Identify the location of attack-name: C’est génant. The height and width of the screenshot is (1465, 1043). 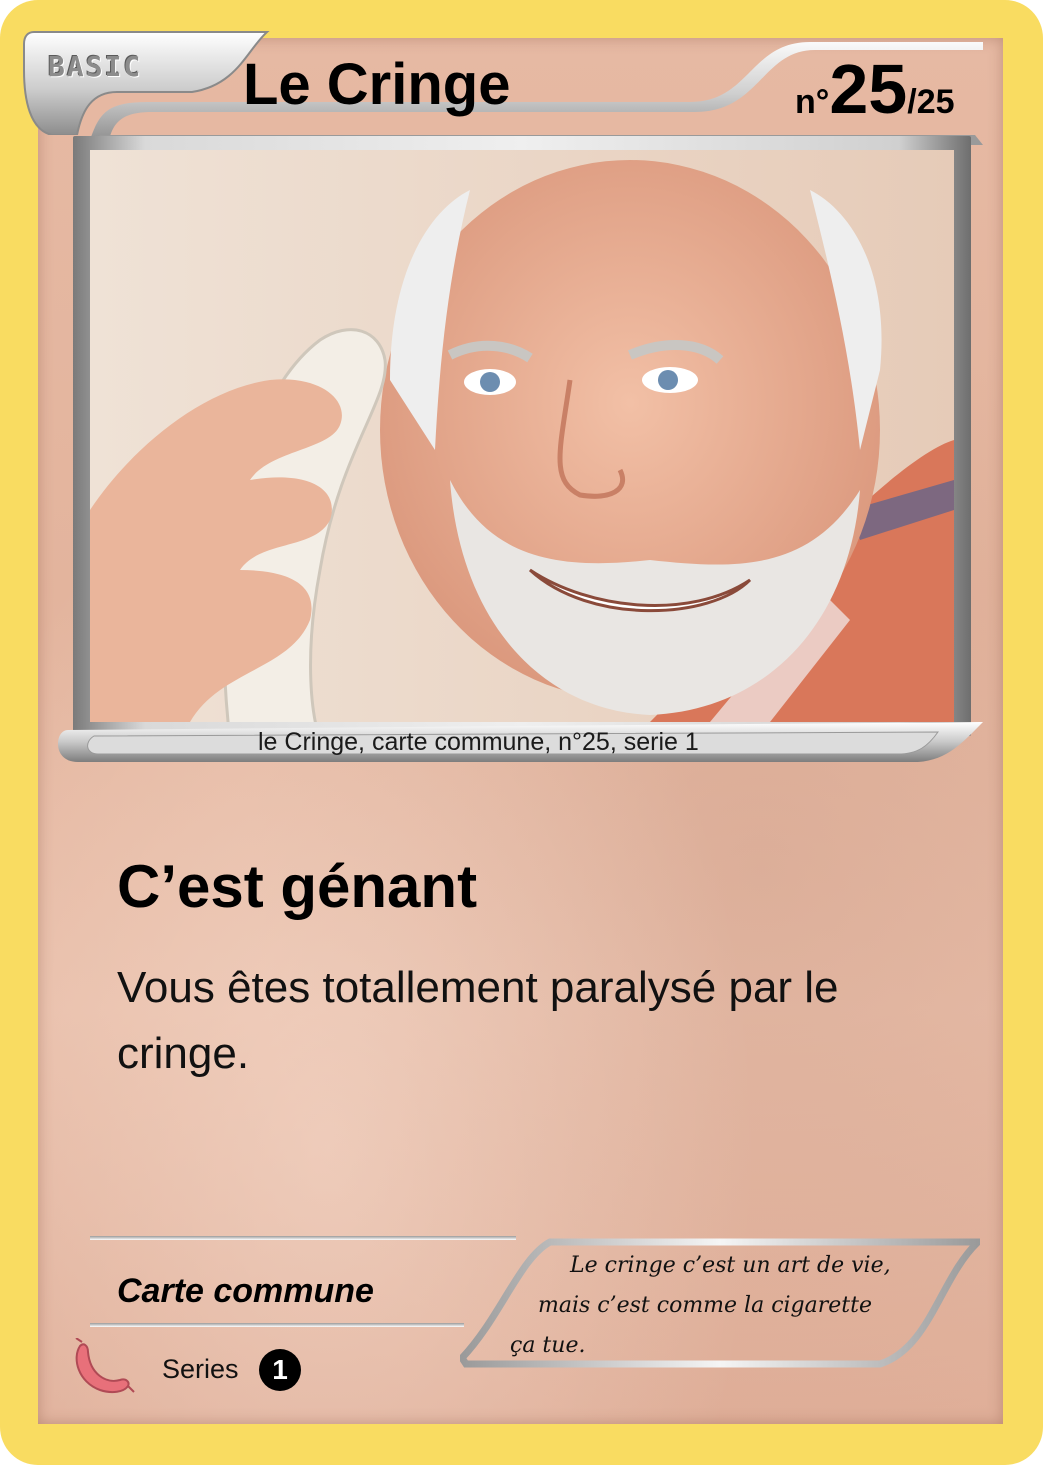
(297, 886).